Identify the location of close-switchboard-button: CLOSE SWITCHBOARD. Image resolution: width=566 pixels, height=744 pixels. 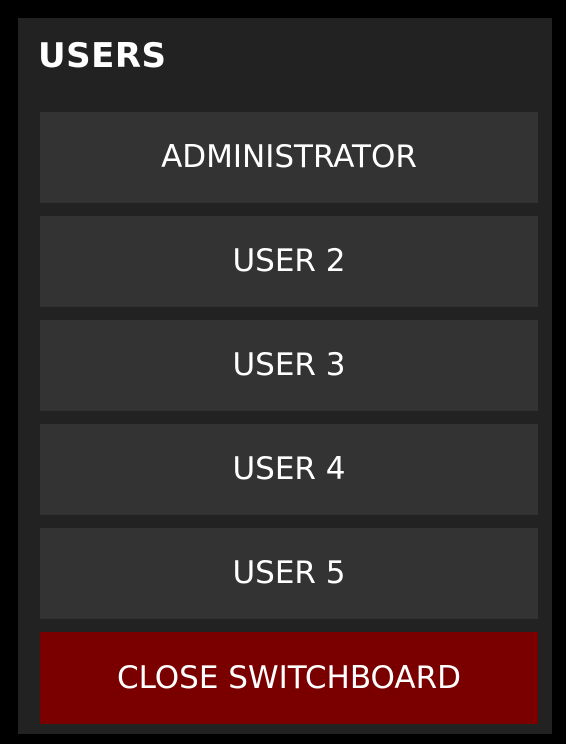
(289, 678).